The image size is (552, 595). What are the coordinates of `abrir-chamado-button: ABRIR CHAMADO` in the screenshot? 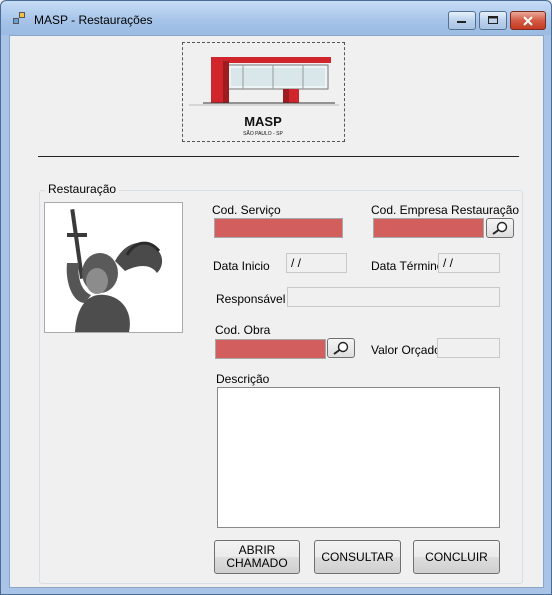 It's located at (257, 557).